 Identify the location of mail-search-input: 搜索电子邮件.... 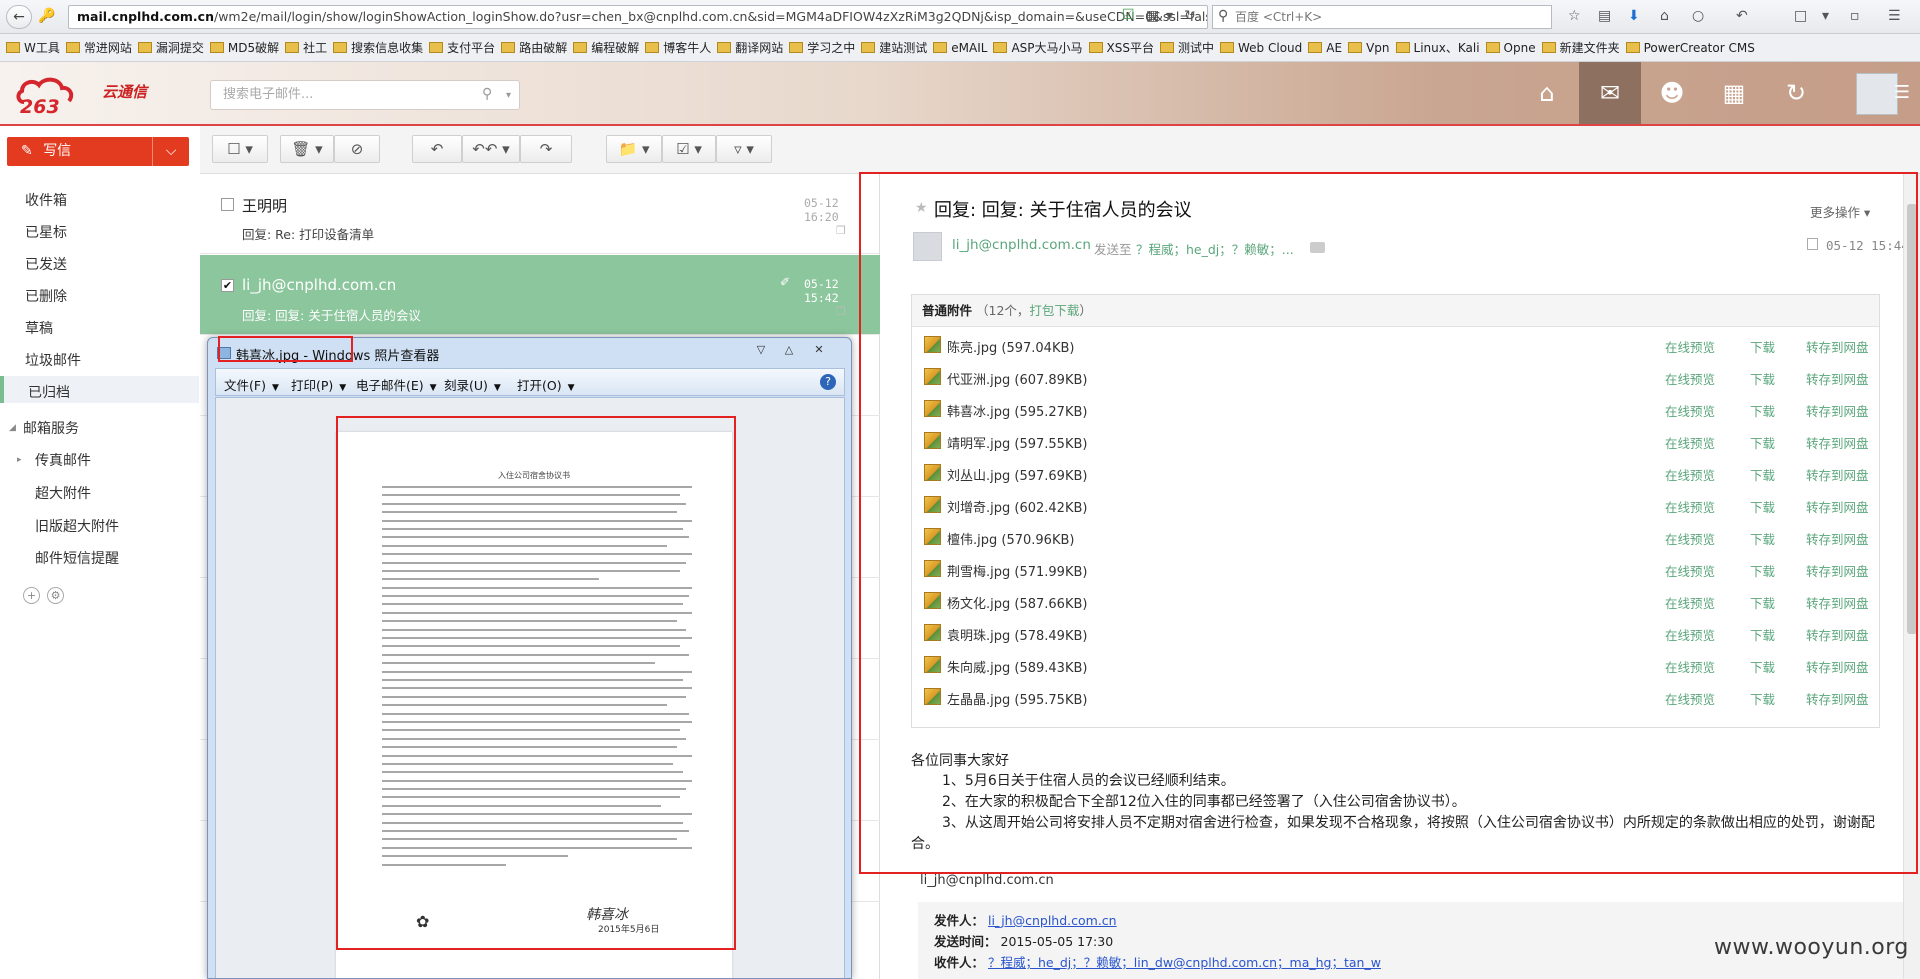
(365, 95).